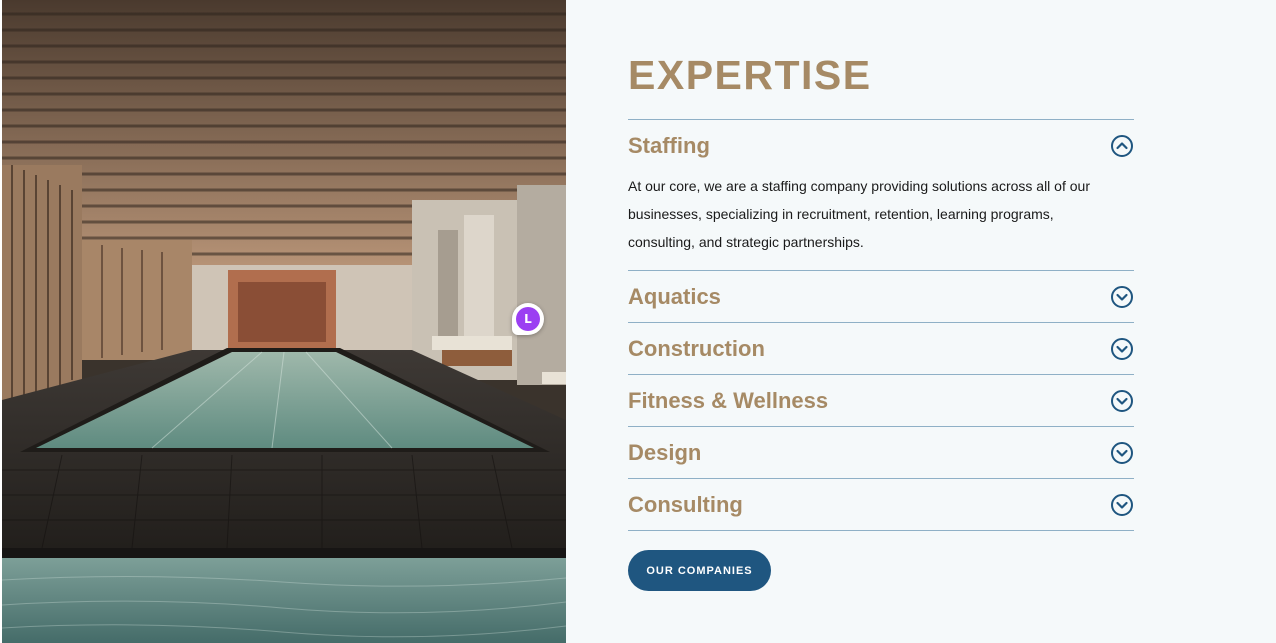 The width and height of the screenshot is (1276, 643). Describe the element at coordinates (728, 400) in the screenshot. I see `accordion-title: Fitness & Wellness` at that location.